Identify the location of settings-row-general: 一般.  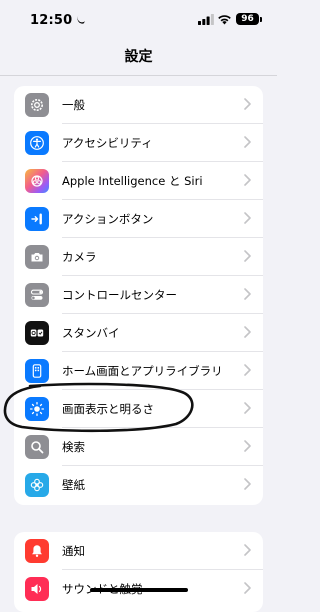
(138, 105).